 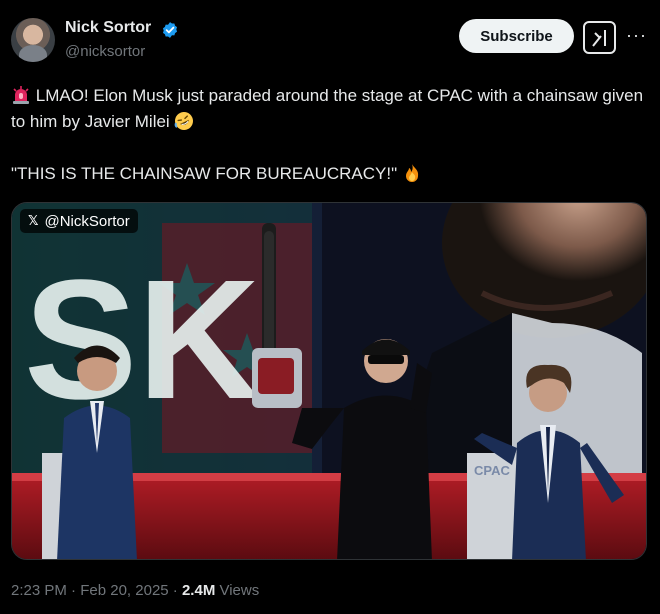 What do you see at coordinates (237, 590) in the screenshot?
I see `views-label: Views` at bounding box center [237, 590].